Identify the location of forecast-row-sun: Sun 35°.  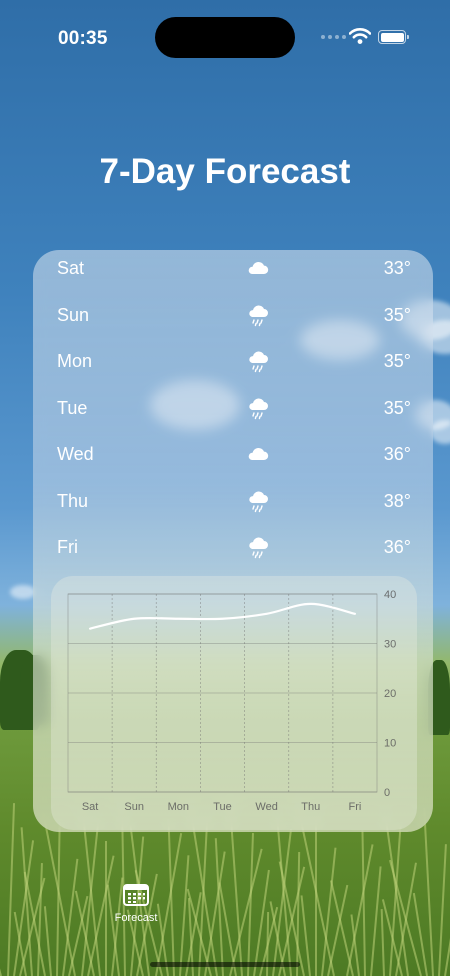
(233, 315).